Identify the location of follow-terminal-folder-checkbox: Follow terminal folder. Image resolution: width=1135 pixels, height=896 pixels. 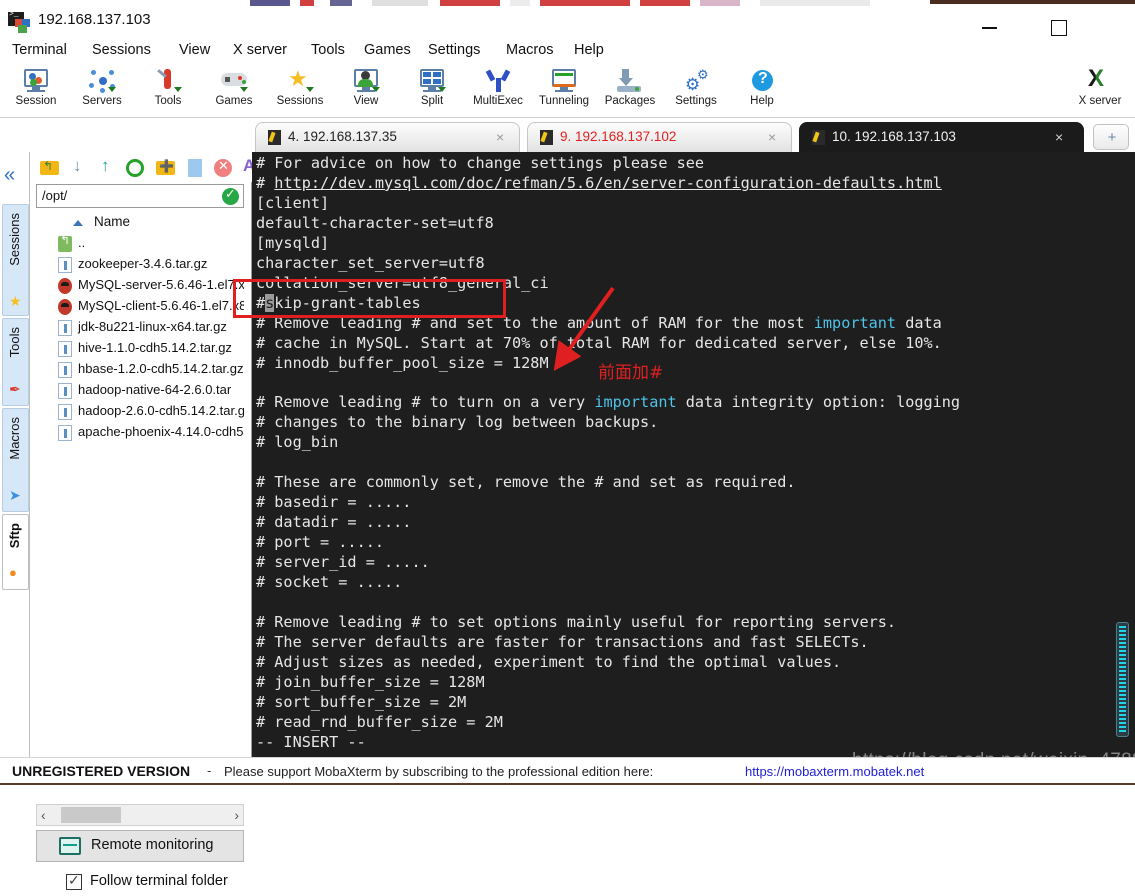
(140, 883).